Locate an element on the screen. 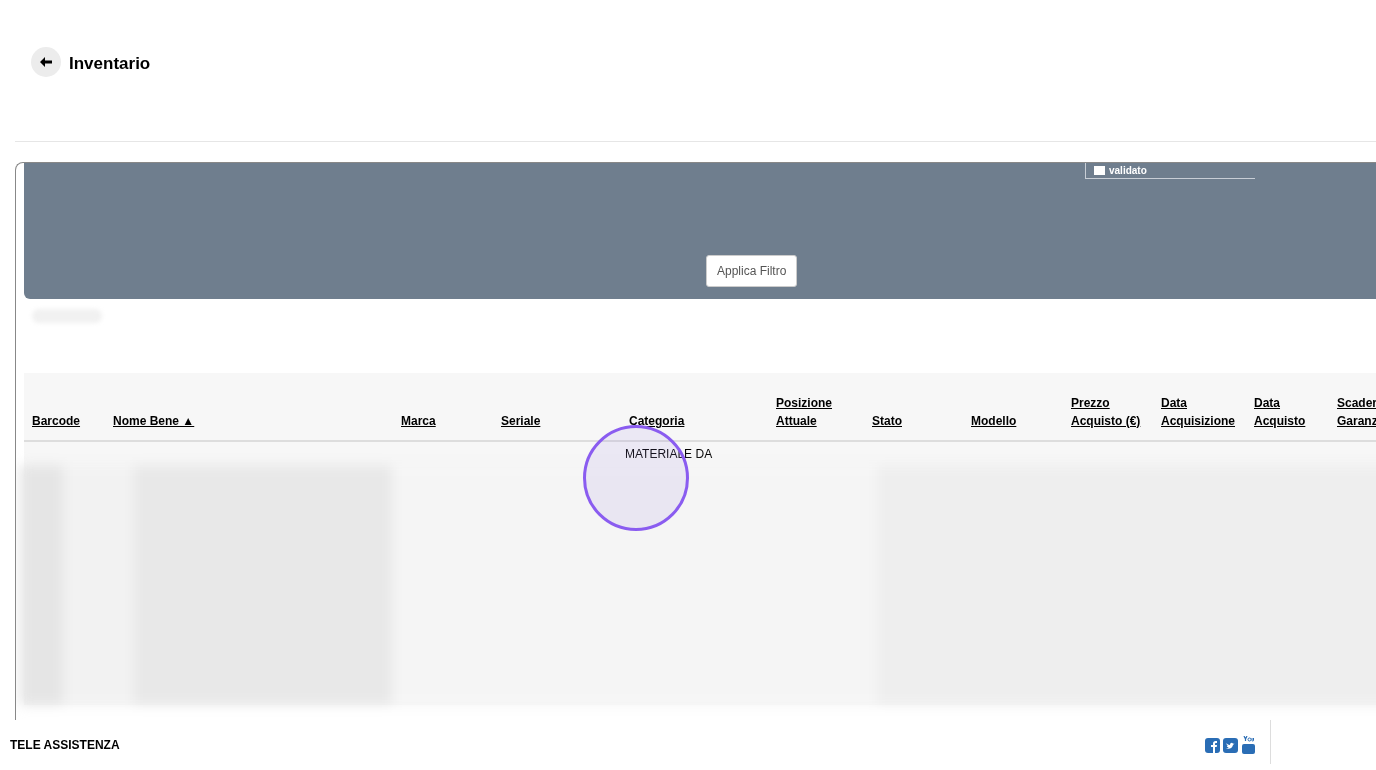 Image resolution: width=1376 pixels, height=770 pixels. youtube-icon is located at coordinates (1248, 745).